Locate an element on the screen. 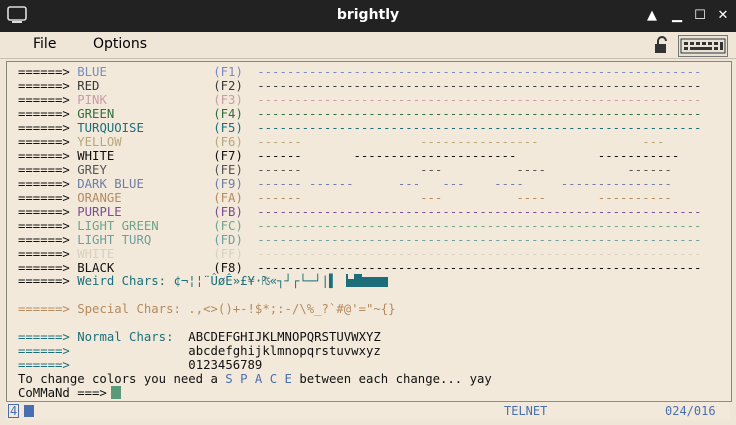 This screenshot has width=736, height=425. text-cursor is located at coordinates (115, 392).